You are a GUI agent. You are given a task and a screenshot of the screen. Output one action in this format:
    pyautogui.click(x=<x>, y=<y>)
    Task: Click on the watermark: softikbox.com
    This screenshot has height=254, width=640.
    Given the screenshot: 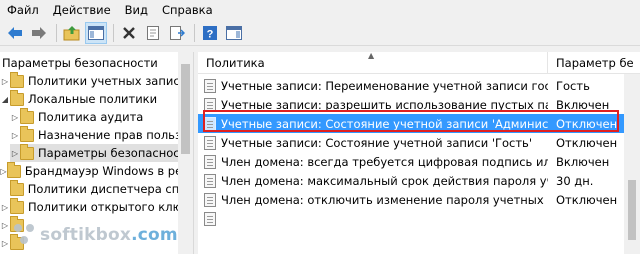 What is the action you would take?
    pyautogui.click(x=96, y=235)
    